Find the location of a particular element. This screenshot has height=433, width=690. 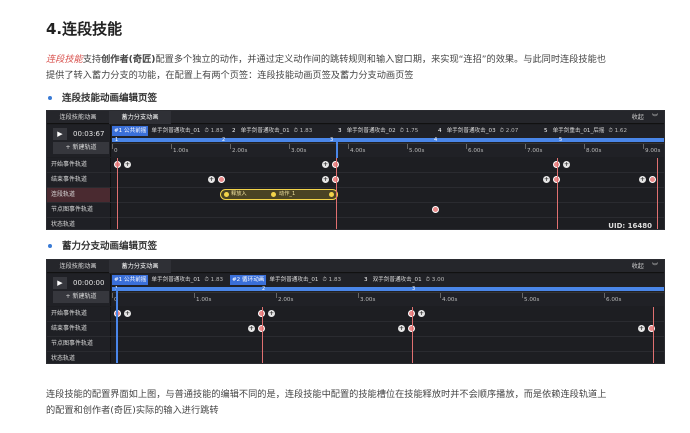

ruler-tick-label: 1.00s is located at coordinates (204, 300).